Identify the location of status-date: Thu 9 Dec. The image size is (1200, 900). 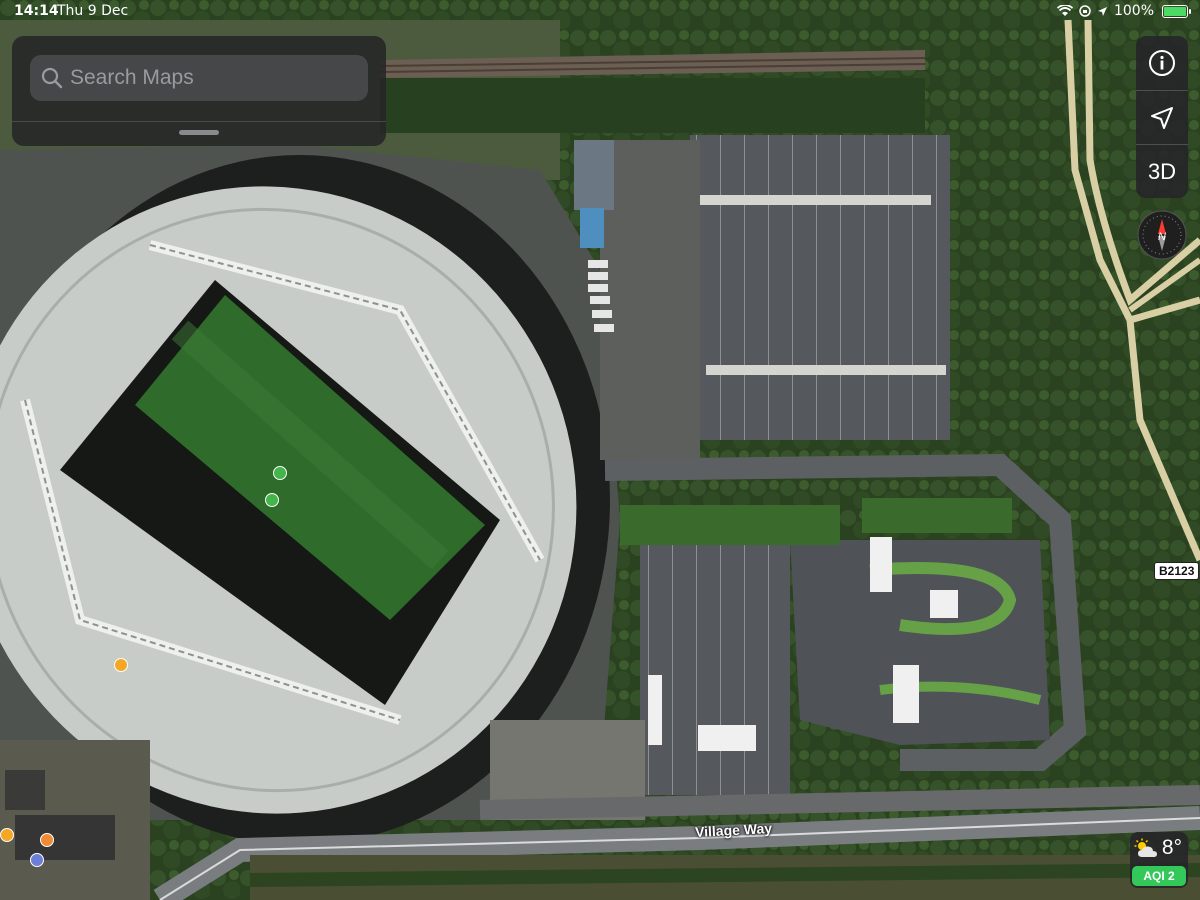
(93, 11).